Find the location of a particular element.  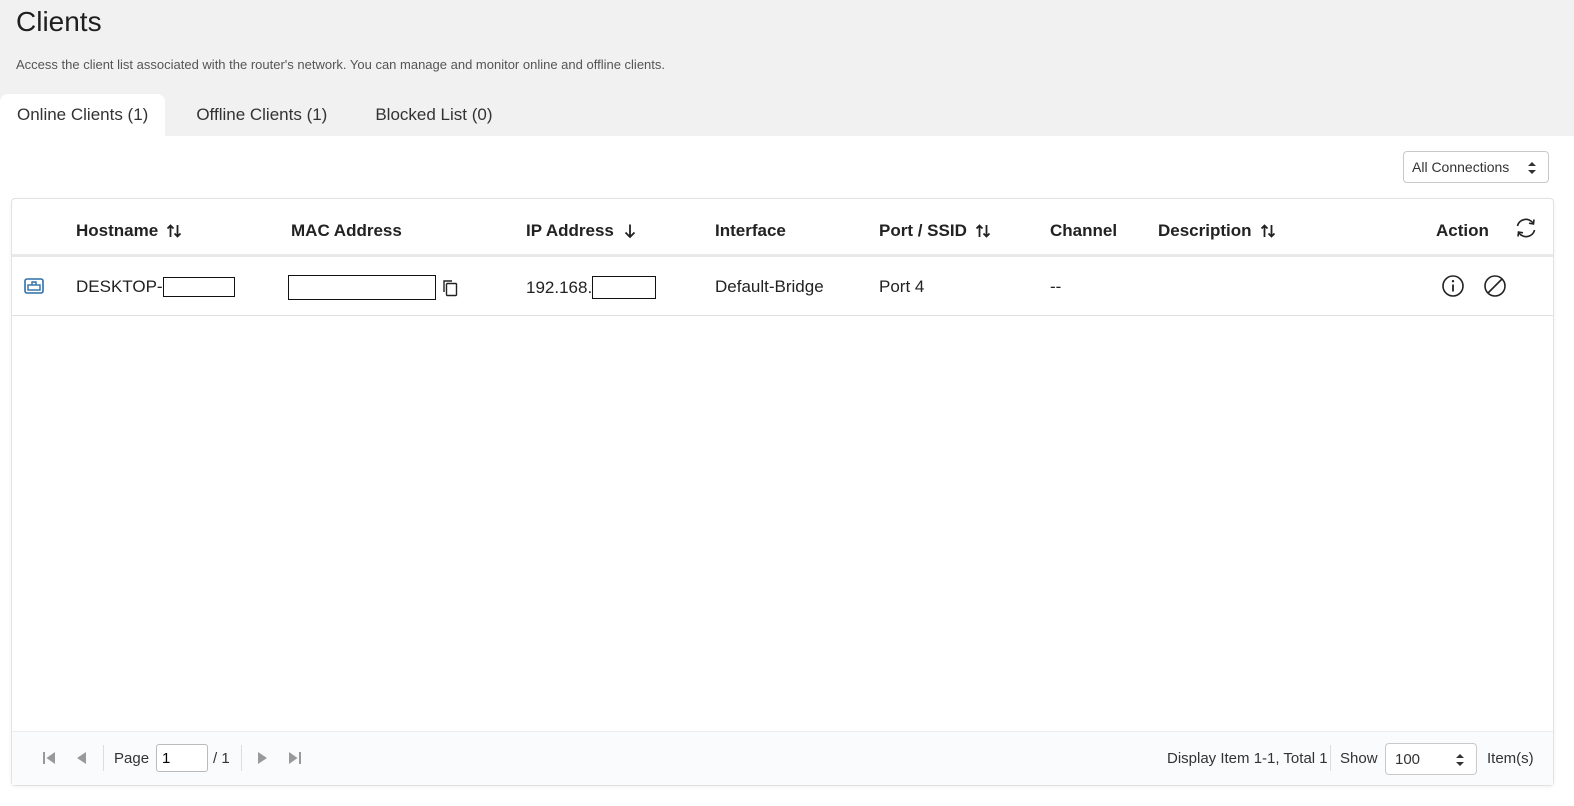

cell-channel: -- is located at coordinates (1056, 286).